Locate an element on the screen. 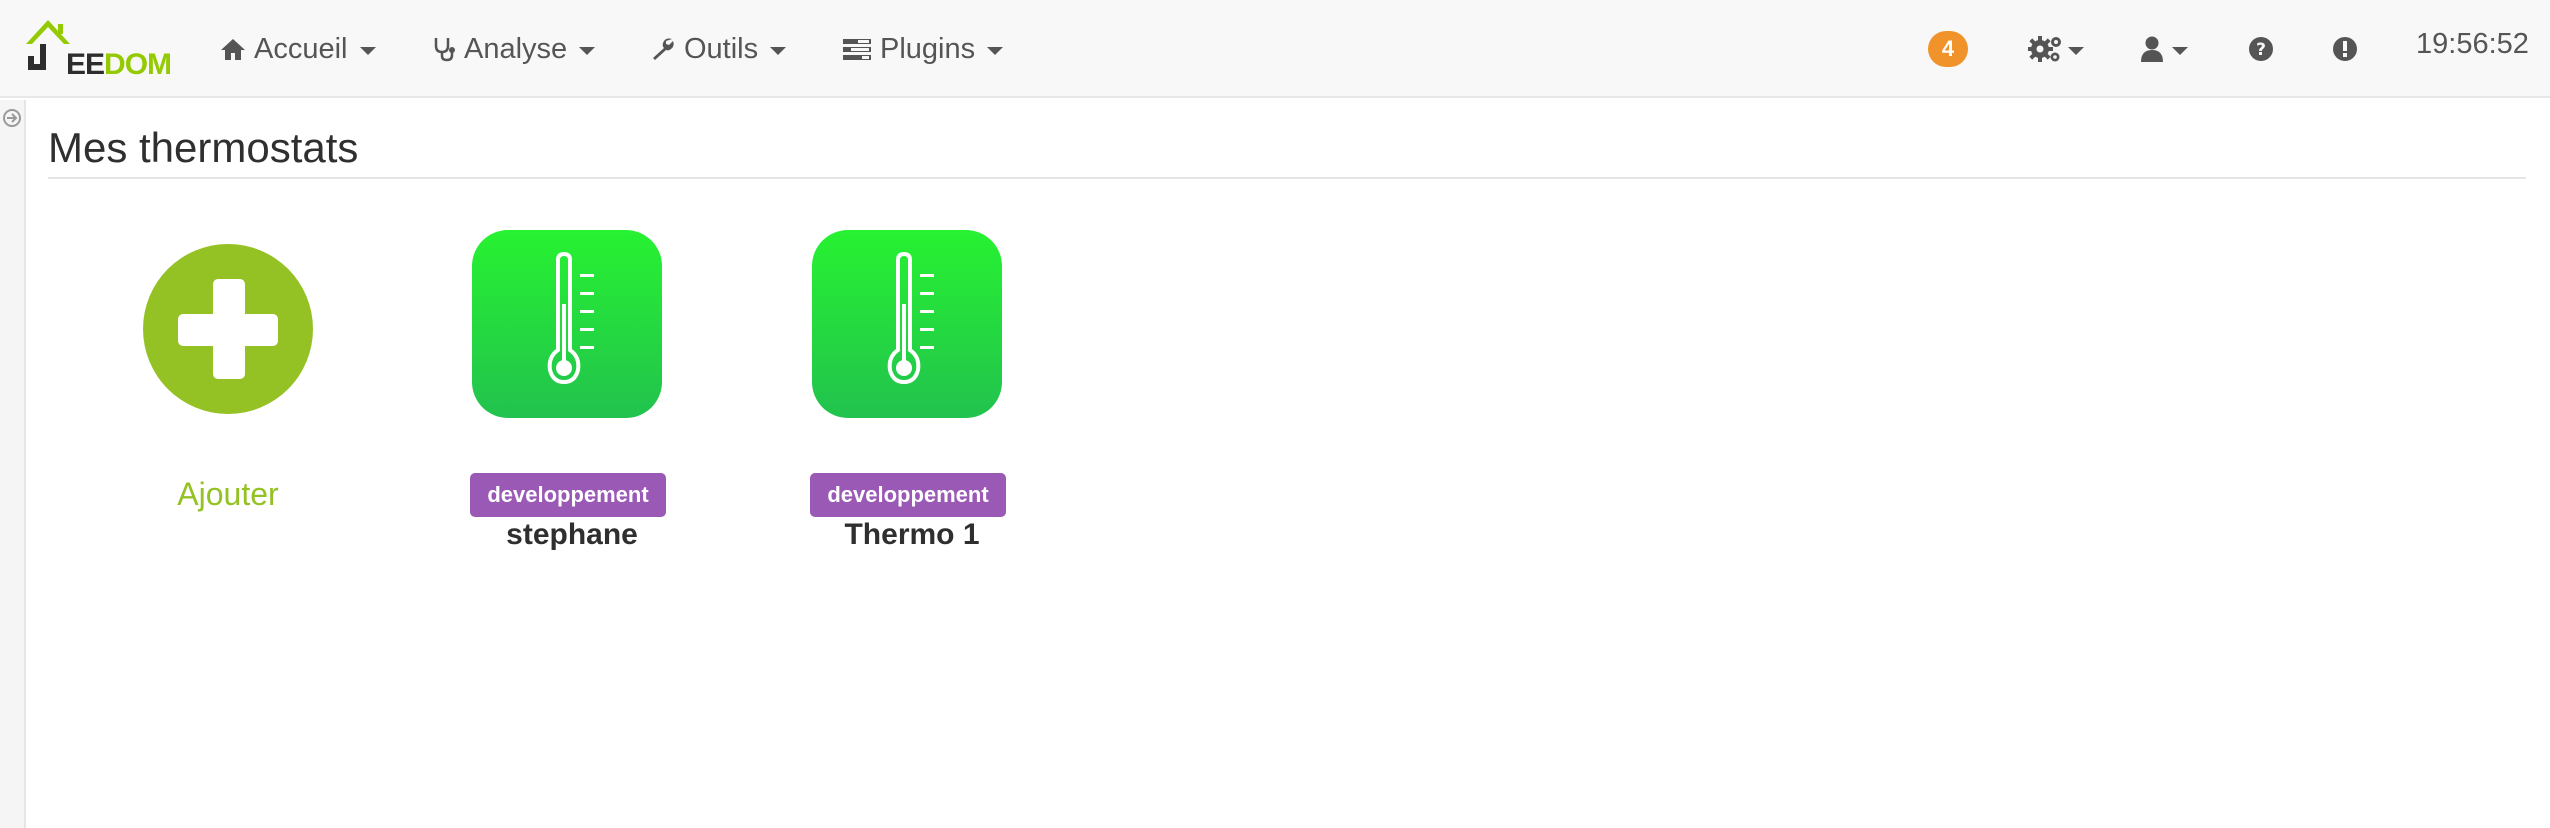  jeedom-logo: EEDOM is located at coordinates (97, 49).